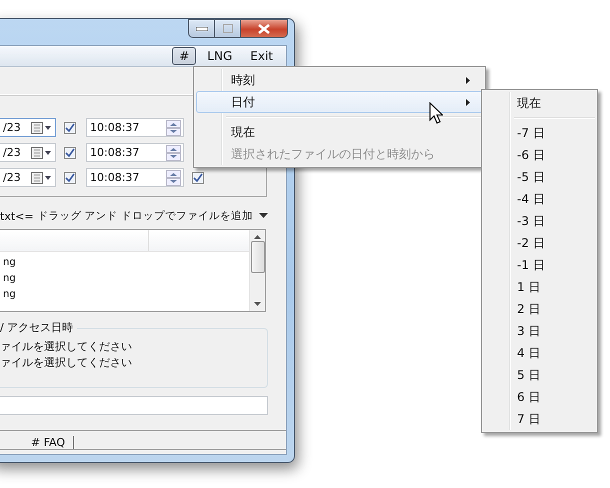 This screenshot has height=488, width=610. What do you see at coordinates (152, 216) in the screenshot?
I see `drop-dropdown: ドラッグ アンド ドロップでファイルを追加` at bounding box center [152, 216].